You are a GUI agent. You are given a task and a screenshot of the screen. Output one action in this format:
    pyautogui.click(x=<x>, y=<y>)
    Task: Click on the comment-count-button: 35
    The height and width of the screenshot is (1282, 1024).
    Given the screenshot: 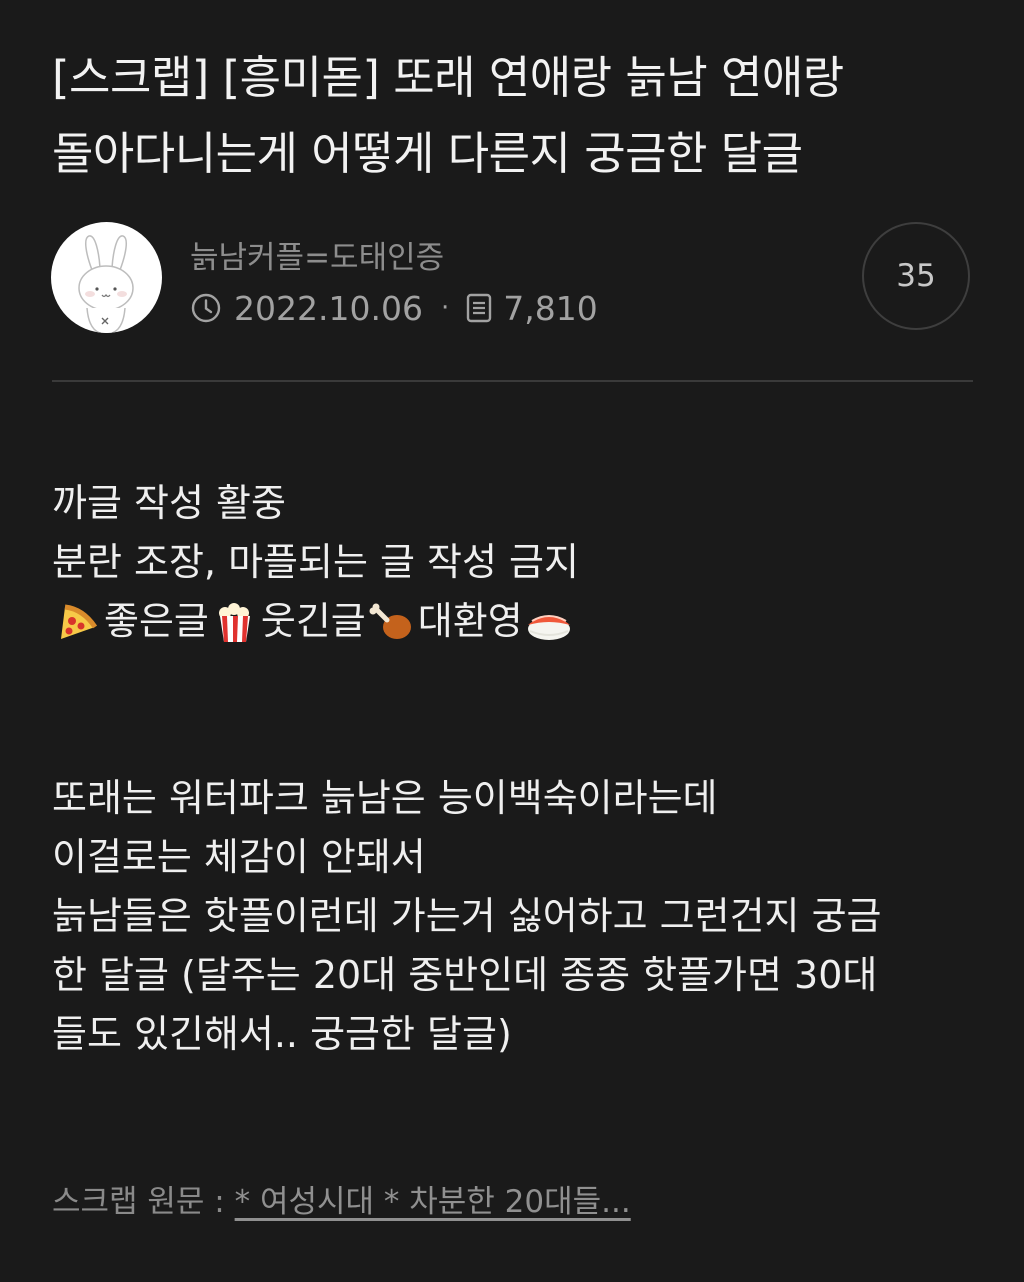 What is the action you would take?
    pyautogui.click(x=916, y=276)
    